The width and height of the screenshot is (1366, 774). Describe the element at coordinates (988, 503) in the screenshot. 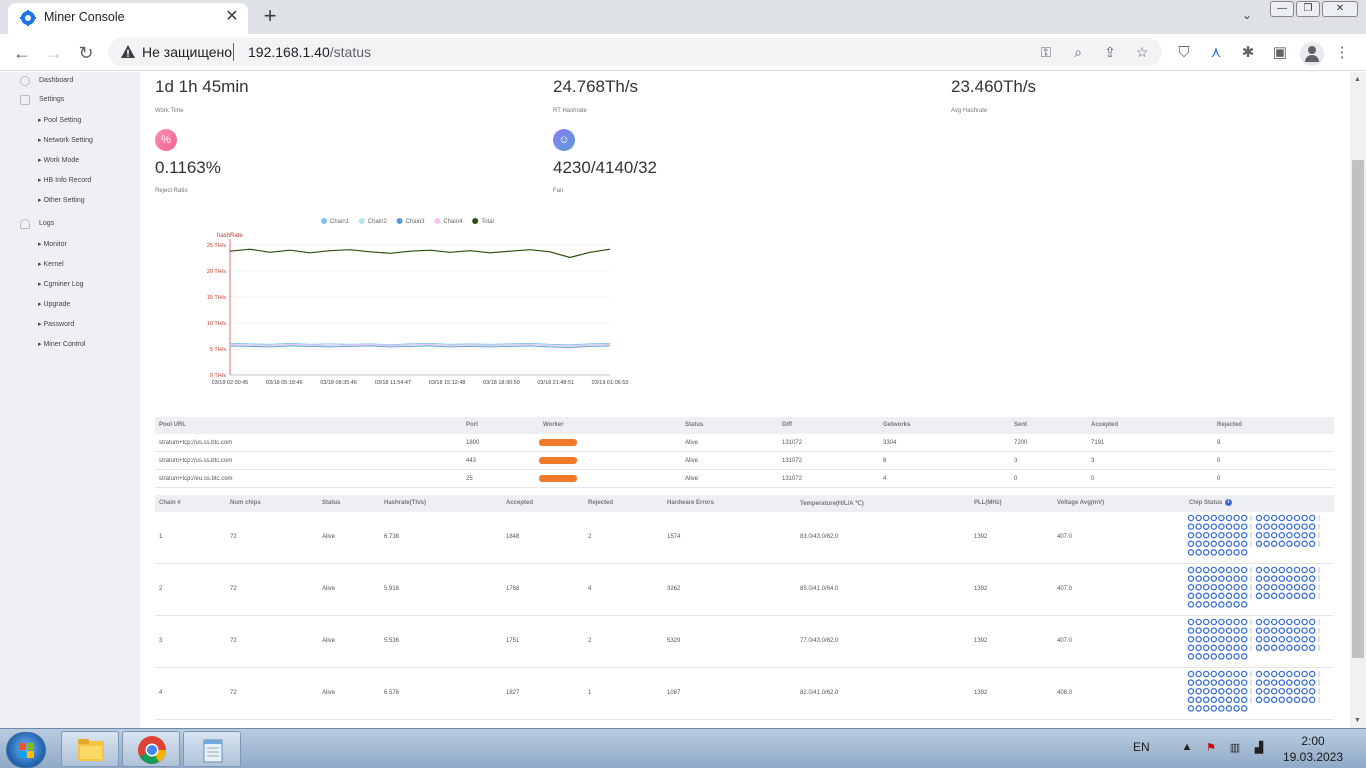

I see `chain-header-cell: PLL(MHz)` at that location.